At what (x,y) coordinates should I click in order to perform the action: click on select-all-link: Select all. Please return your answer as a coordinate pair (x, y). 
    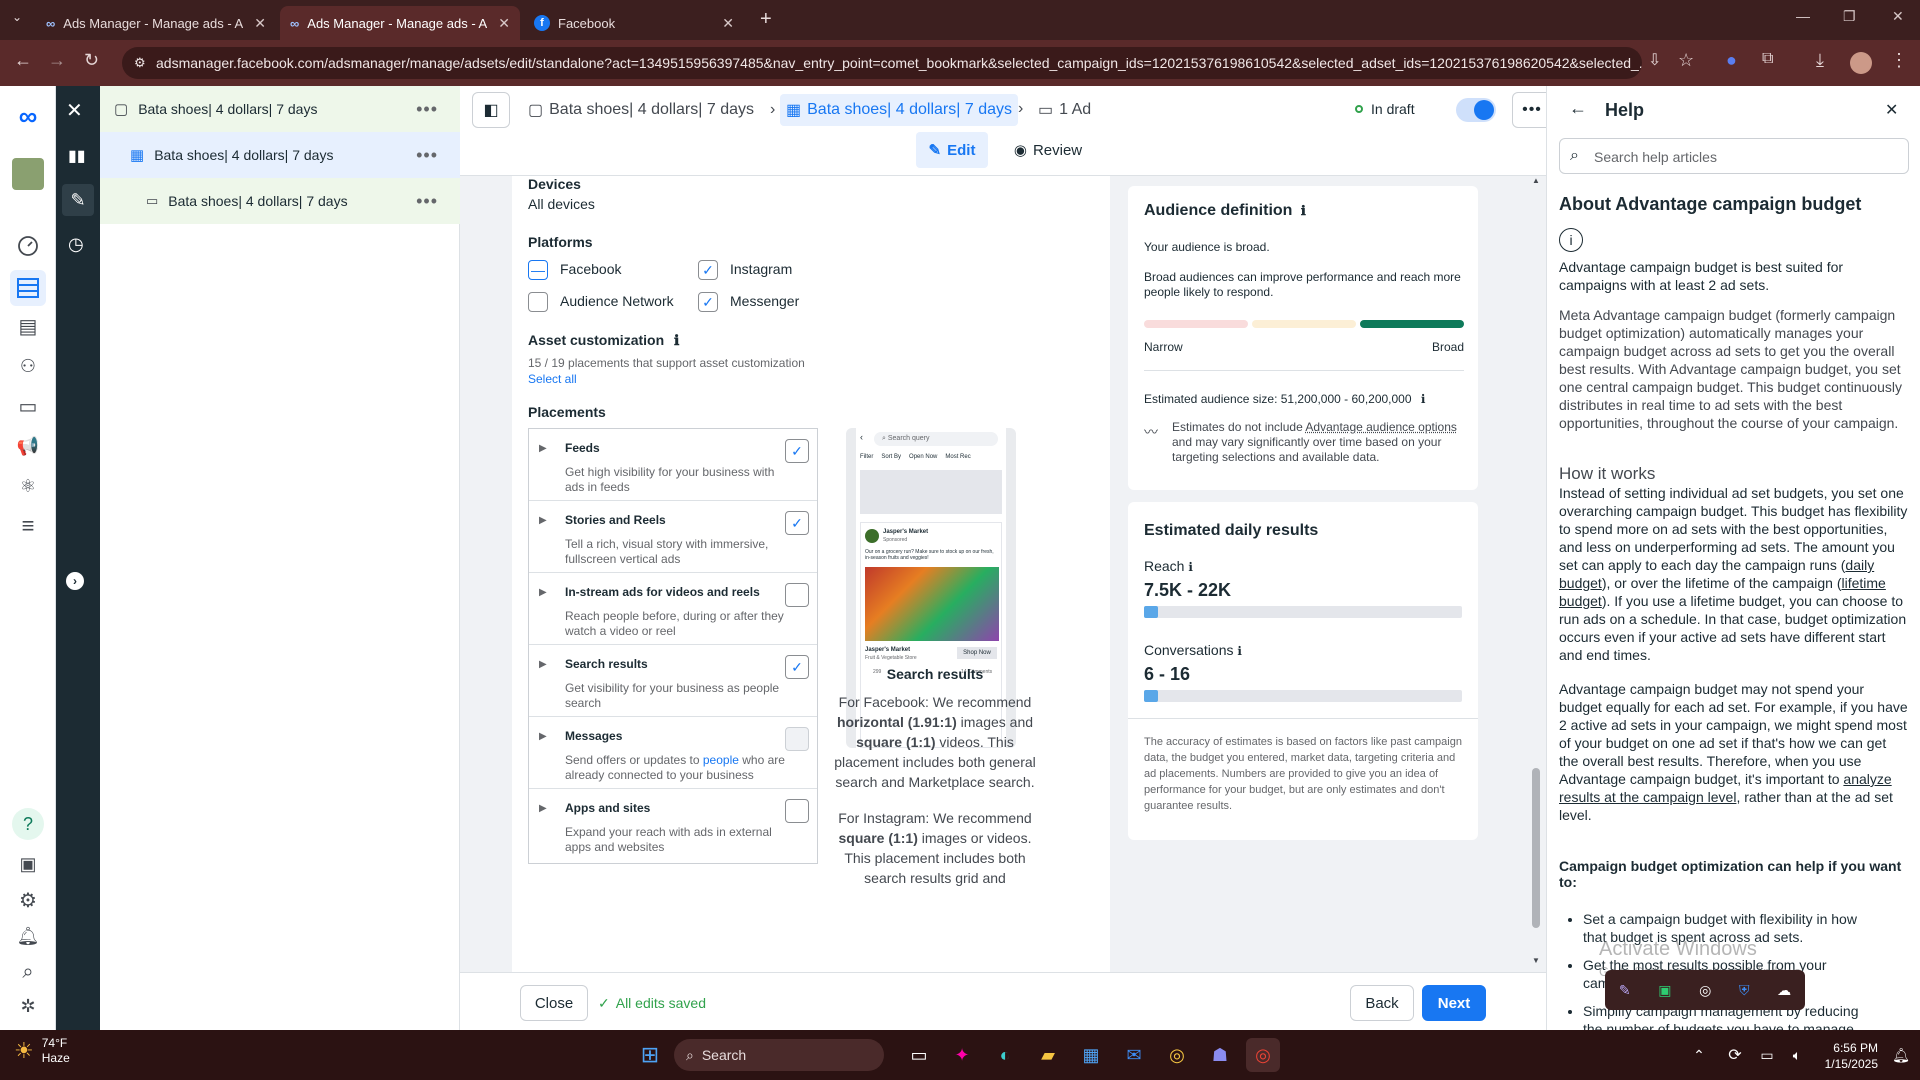
    Looking at the image, I should click on (552, 379).